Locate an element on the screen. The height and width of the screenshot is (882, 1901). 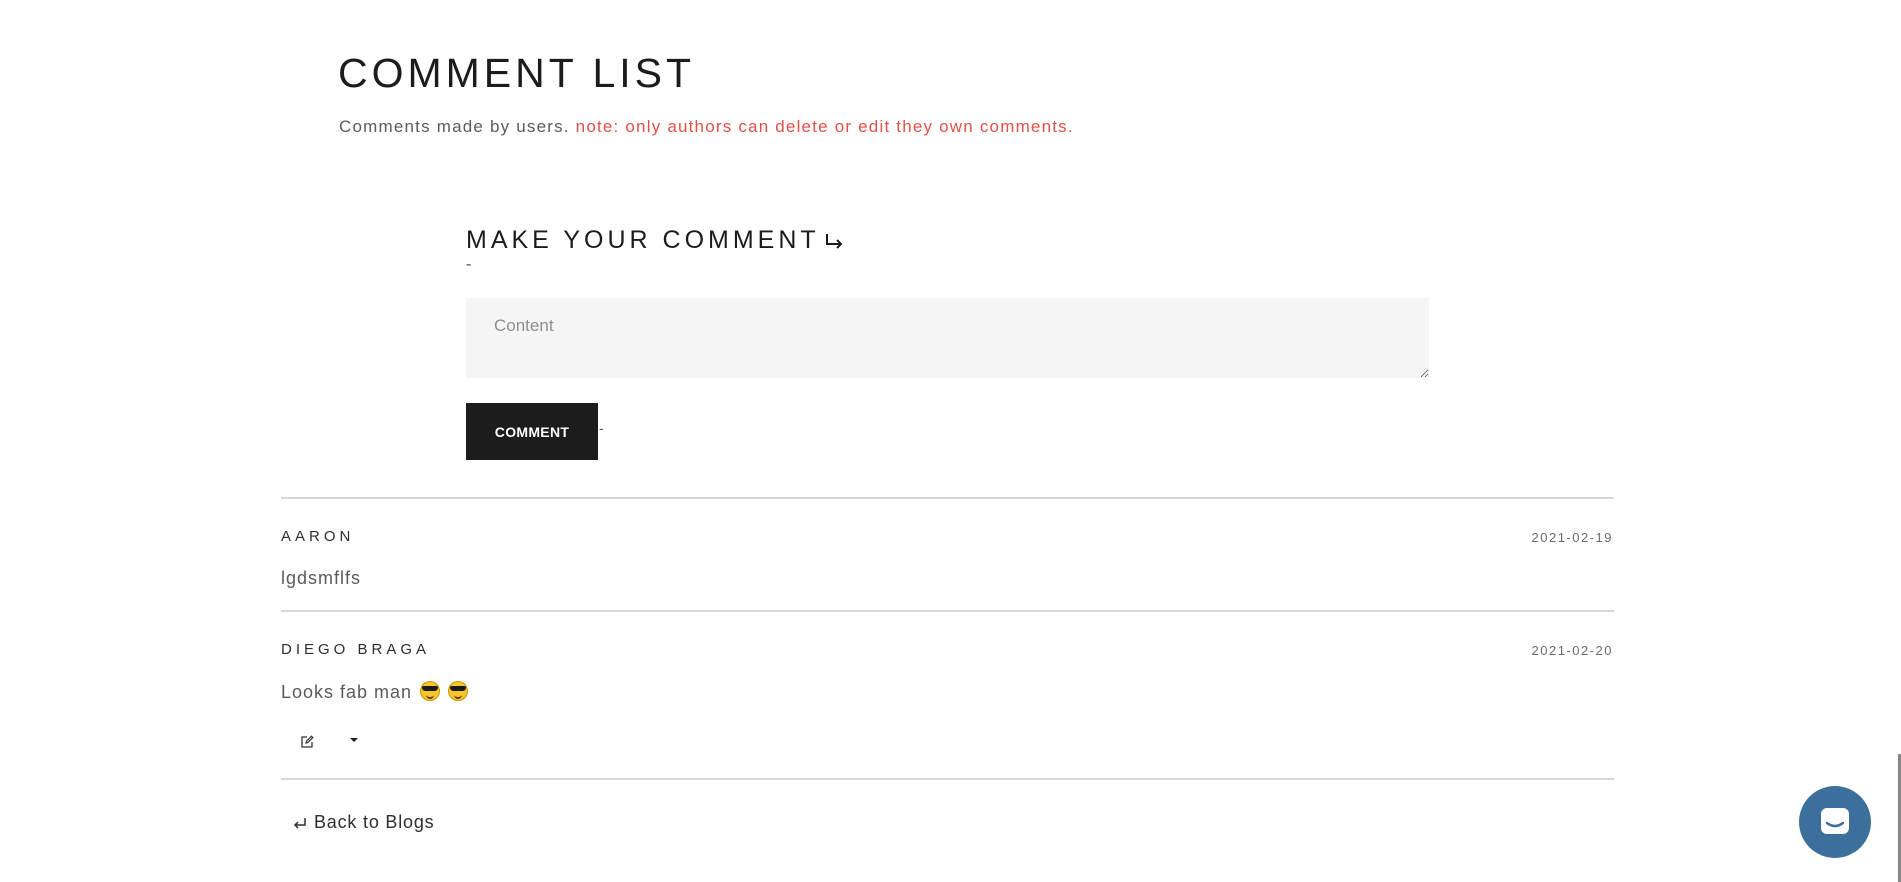
comment-text: lgdsmflfs is located at coordinates (321, 578).